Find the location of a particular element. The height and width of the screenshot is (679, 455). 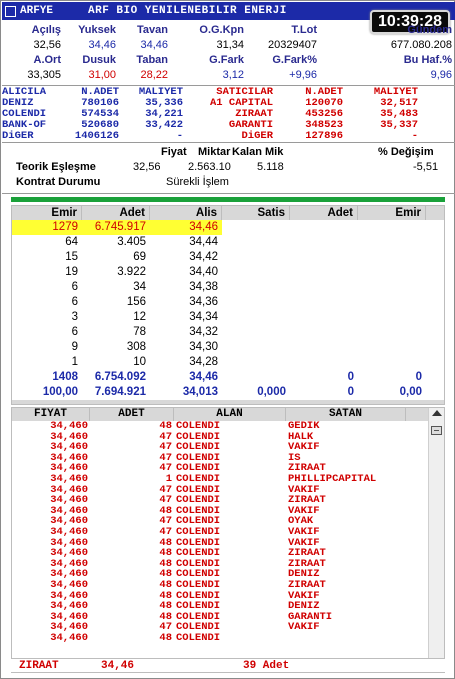

label-gundem: Gündem is located at coordinates (429, 30).